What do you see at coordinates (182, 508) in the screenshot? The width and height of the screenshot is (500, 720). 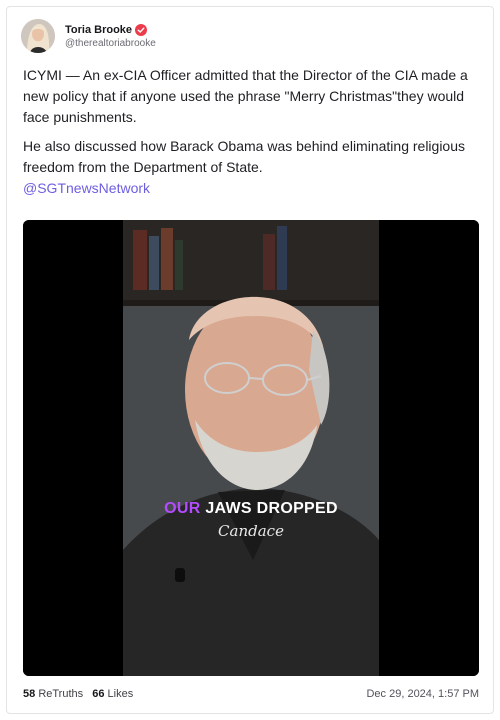 I see `video-caption-accent: OUR` at bounding box center [182, 508].